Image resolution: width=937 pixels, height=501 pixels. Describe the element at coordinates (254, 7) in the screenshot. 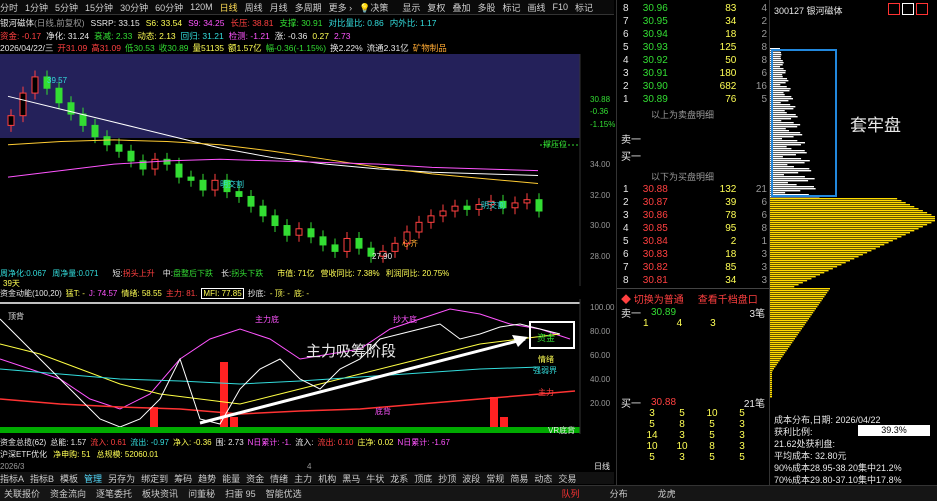

I see `period-tab: 周线` at that location.